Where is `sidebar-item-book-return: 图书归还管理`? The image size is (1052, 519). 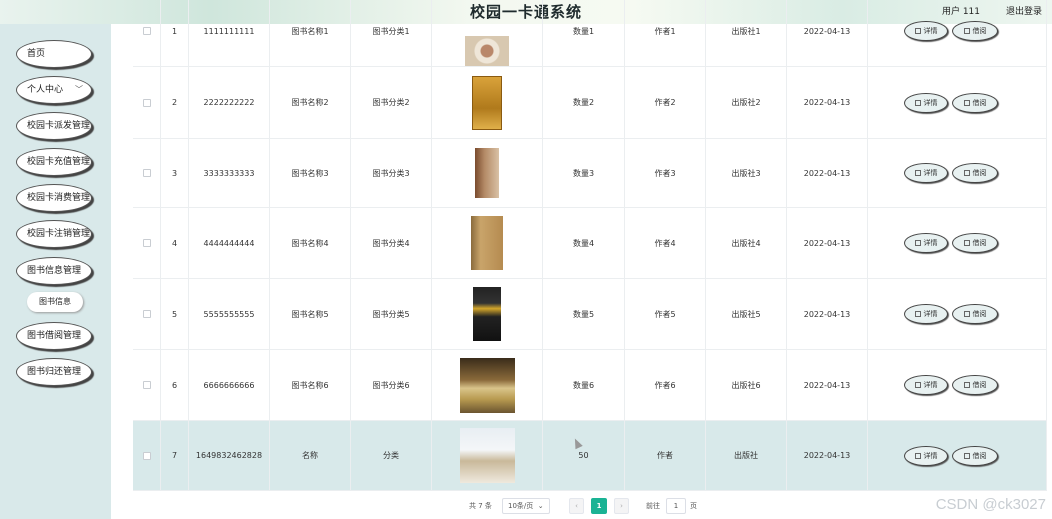 sidebar-item-book-return: 图书归还管理 is located at coordinates (54, 372).